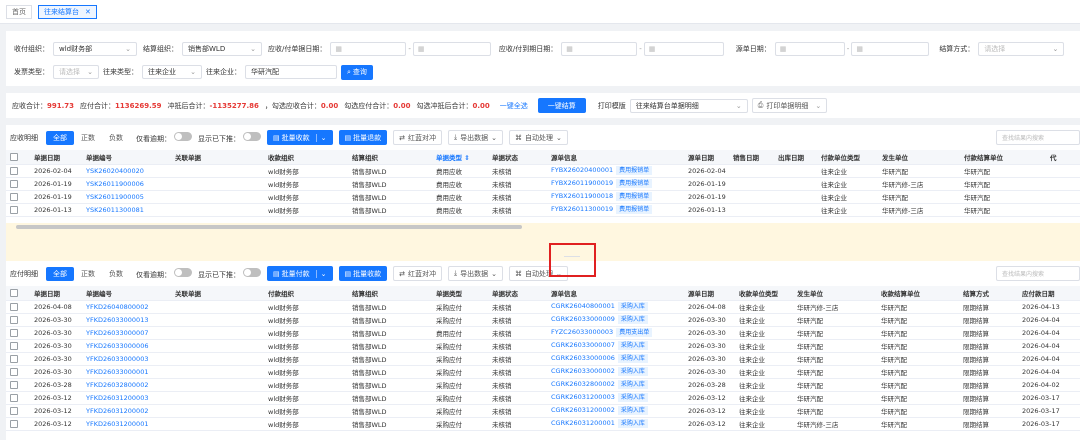 The image size is (1080, 440). What do you see at coordinates (126, 333) in the screenshot?
I see `doc-number-link: YFKD26033000007` at bounding box center [126, 333].